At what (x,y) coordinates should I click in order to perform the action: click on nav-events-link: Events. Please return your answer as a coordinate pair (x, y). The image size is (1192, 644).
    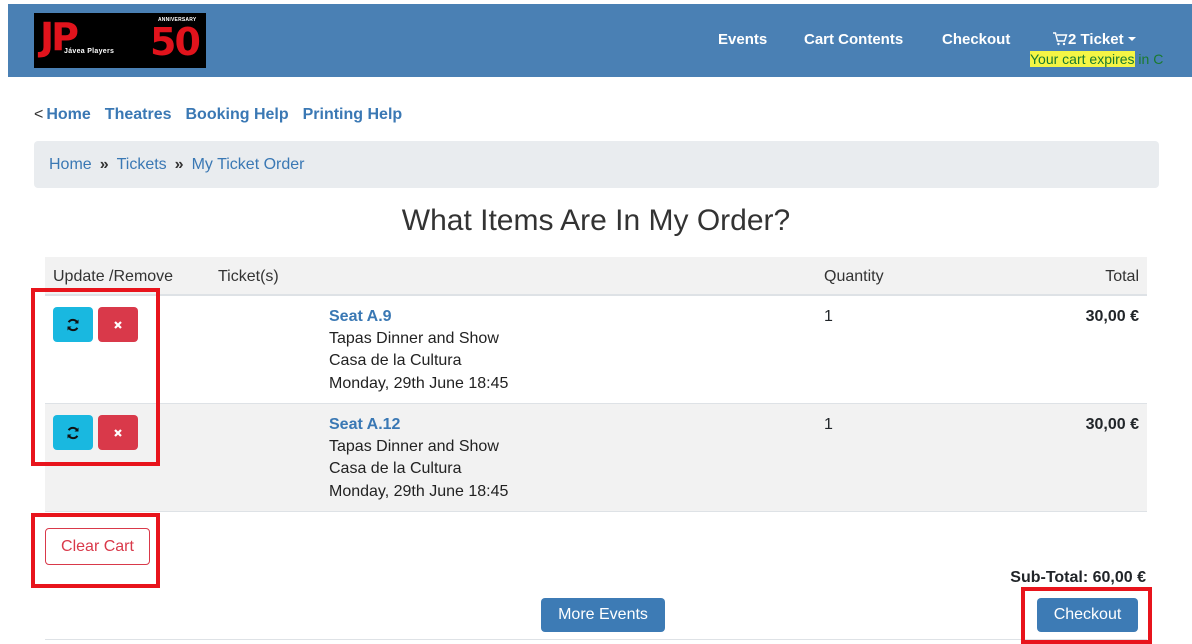
    Looking at the image, I should click on (742, 39).